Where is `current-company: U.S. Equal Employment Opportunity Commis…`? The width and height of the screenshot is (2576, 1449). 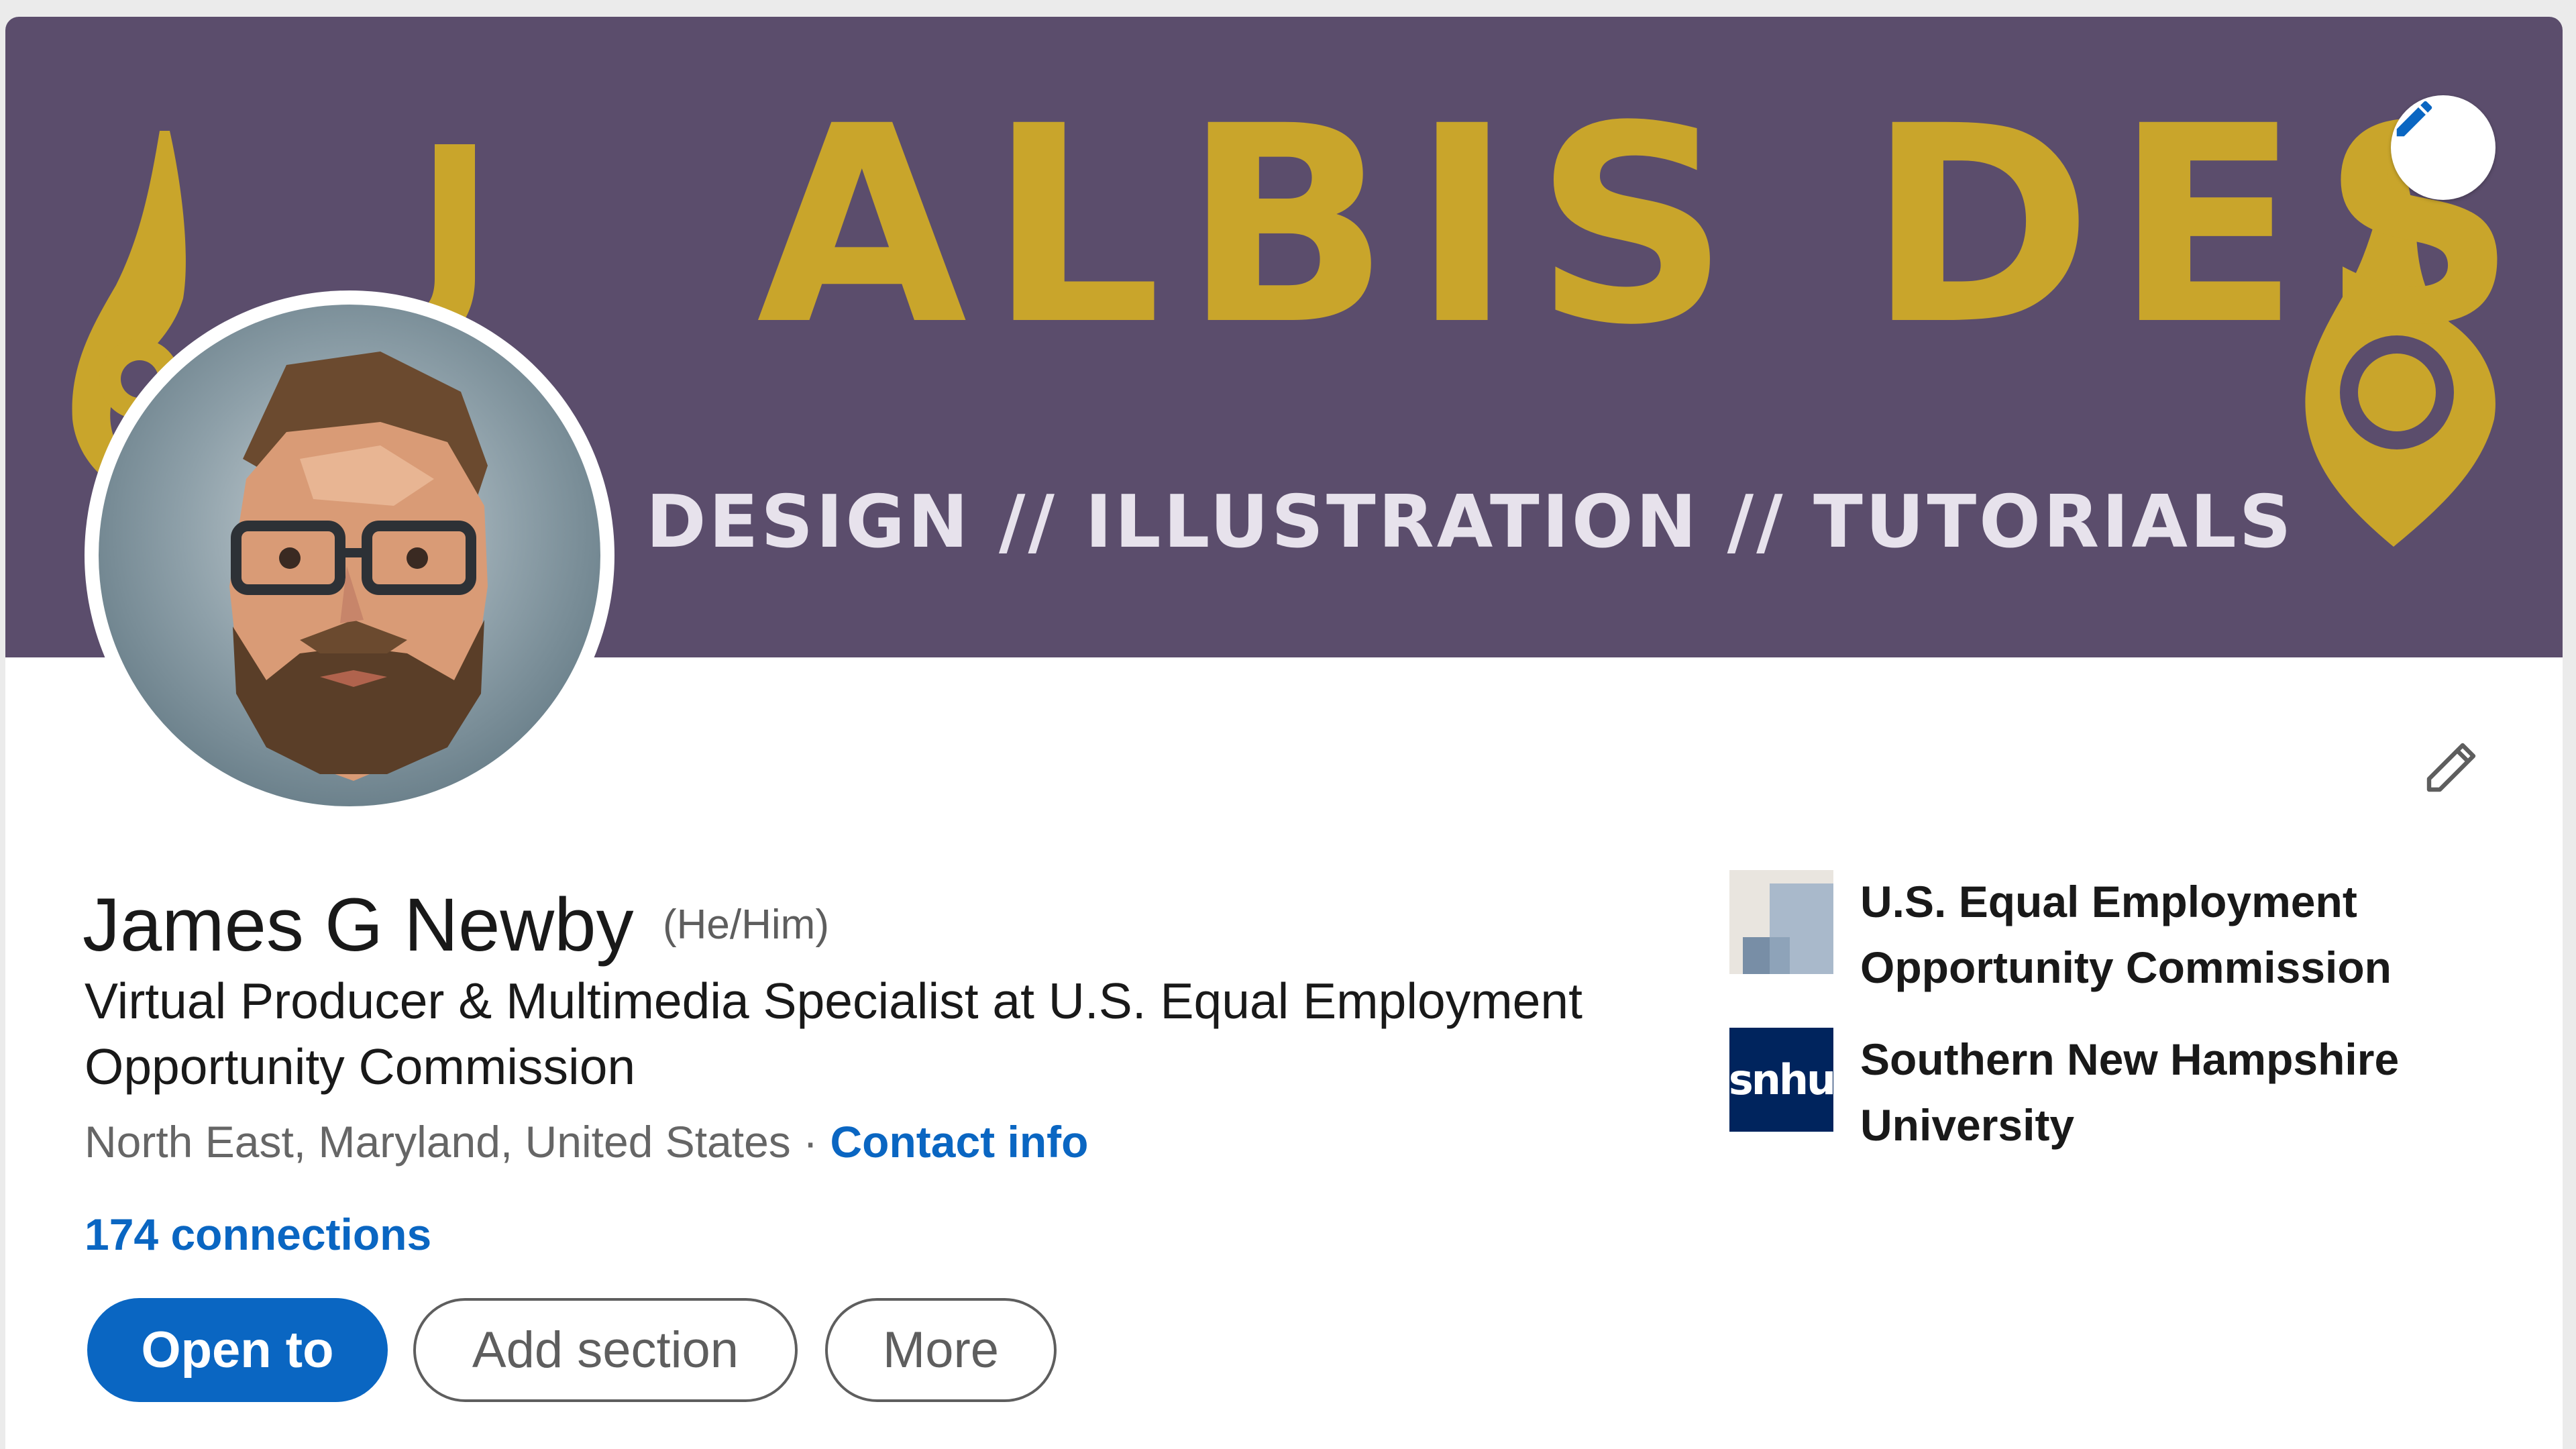
current-company: U.S. Equal Employment Opportunity Commis… is located at coordinates (2130, 934).